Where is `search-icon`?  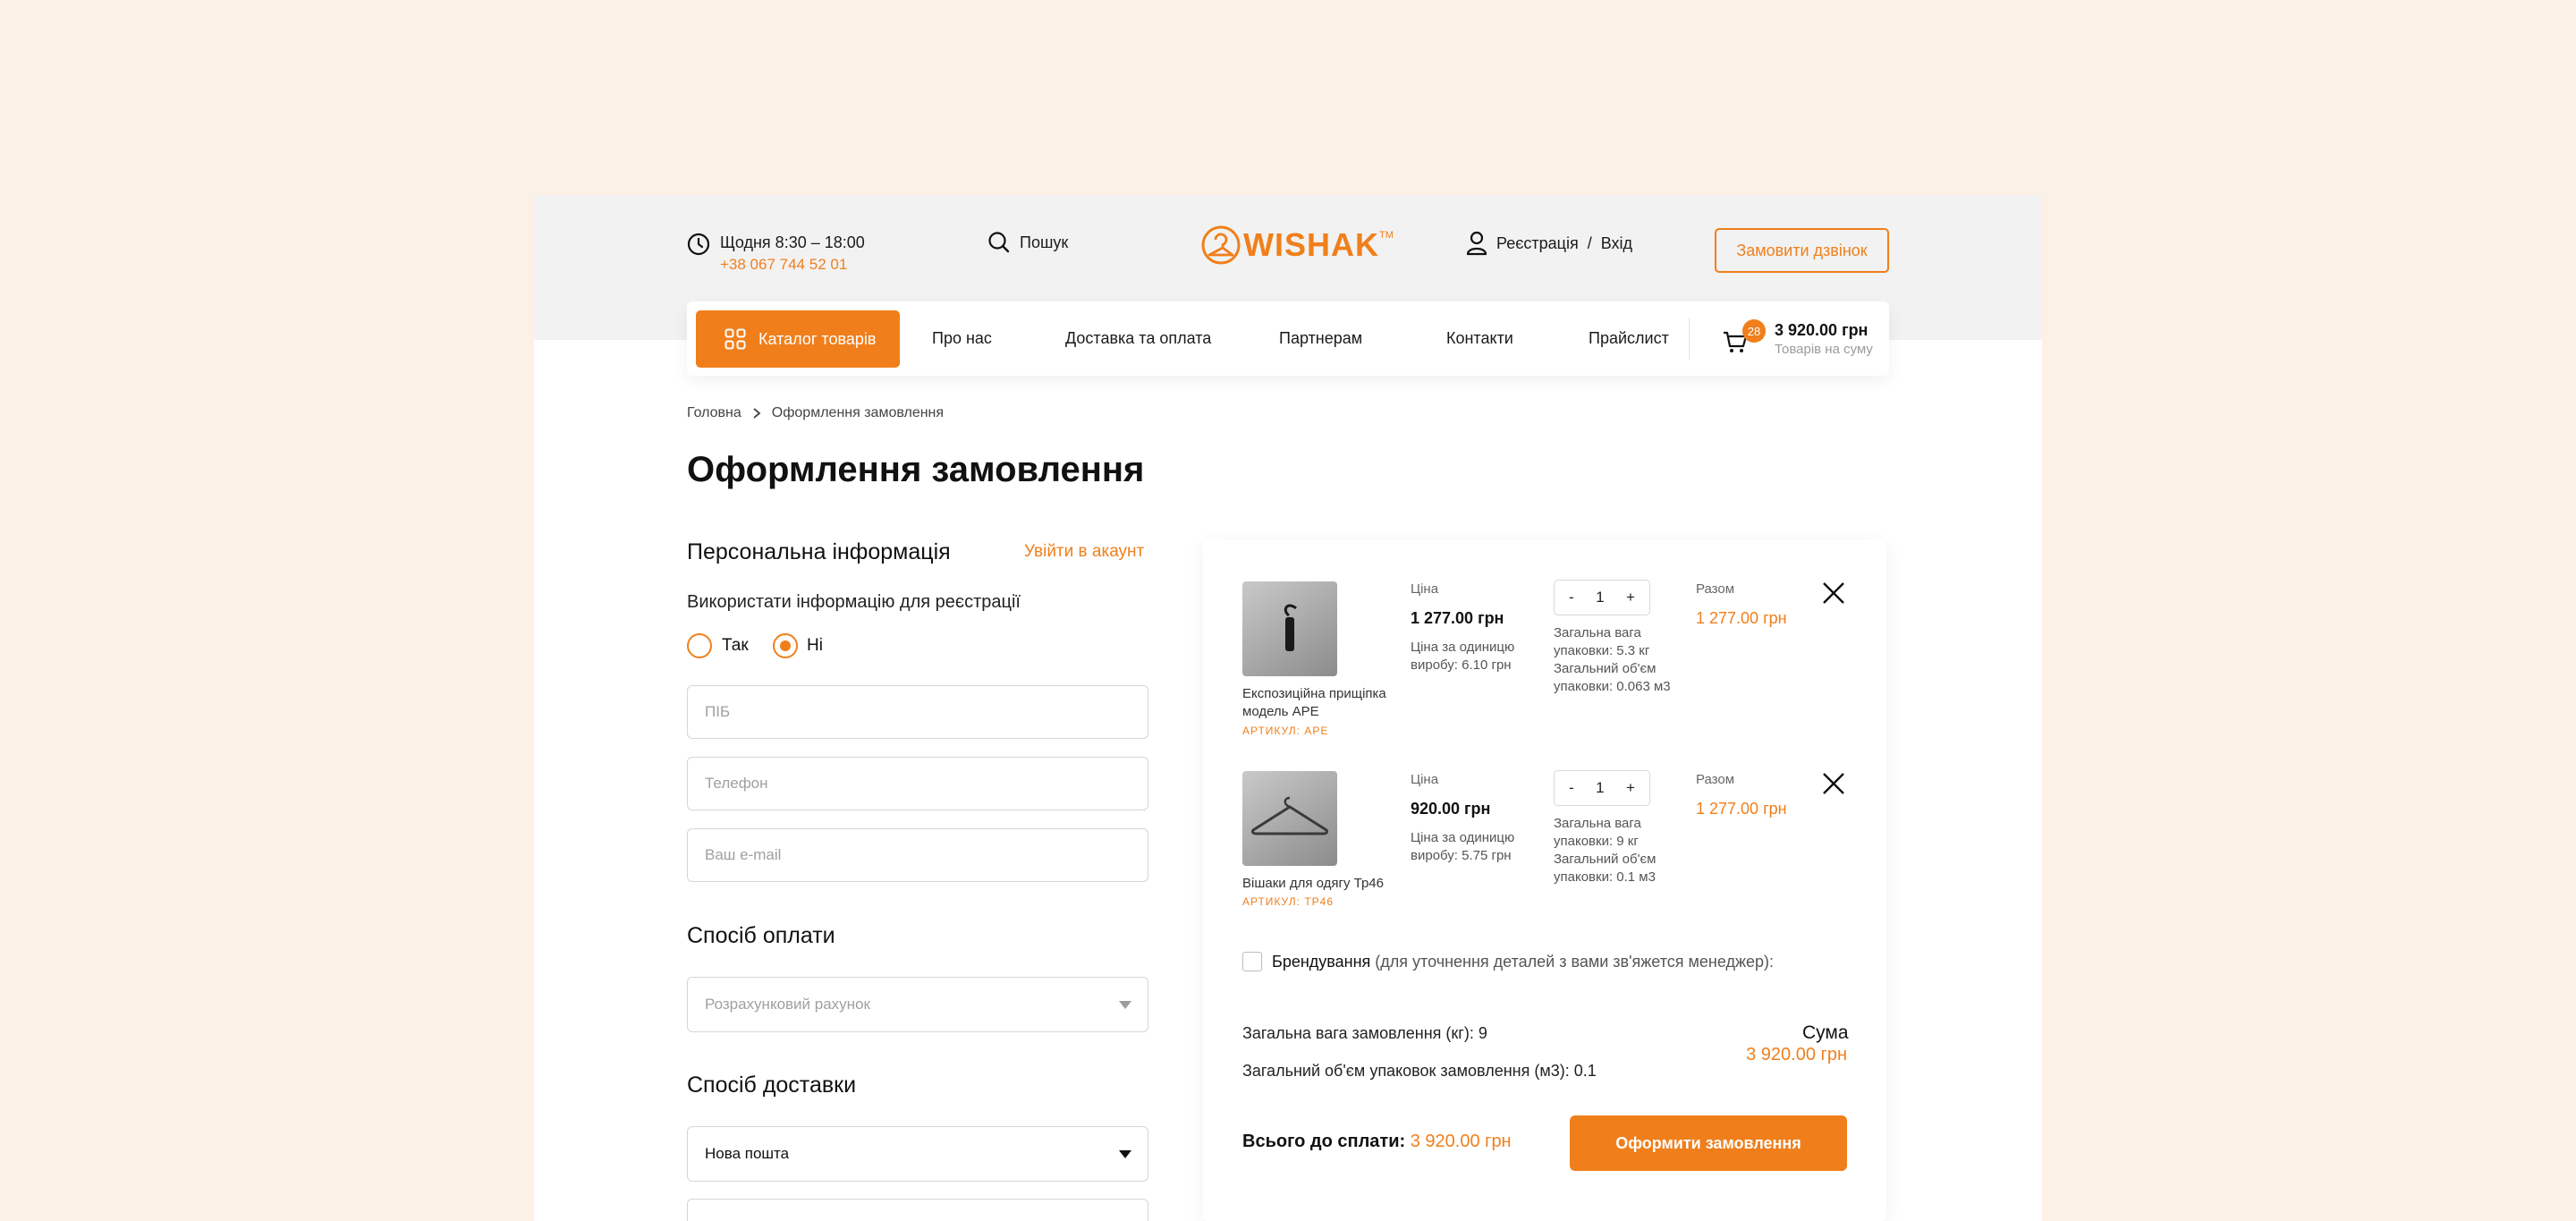
search-icon is located at coordinates (999, 243).